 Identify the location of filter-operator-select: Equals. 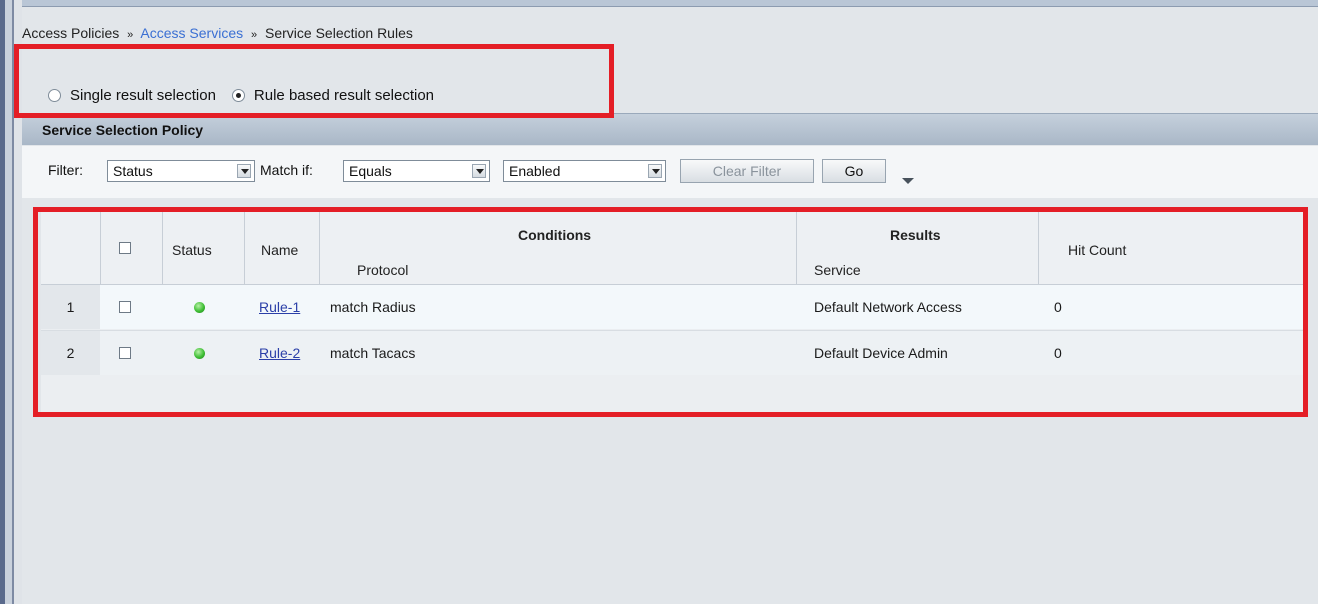
(416, 171).